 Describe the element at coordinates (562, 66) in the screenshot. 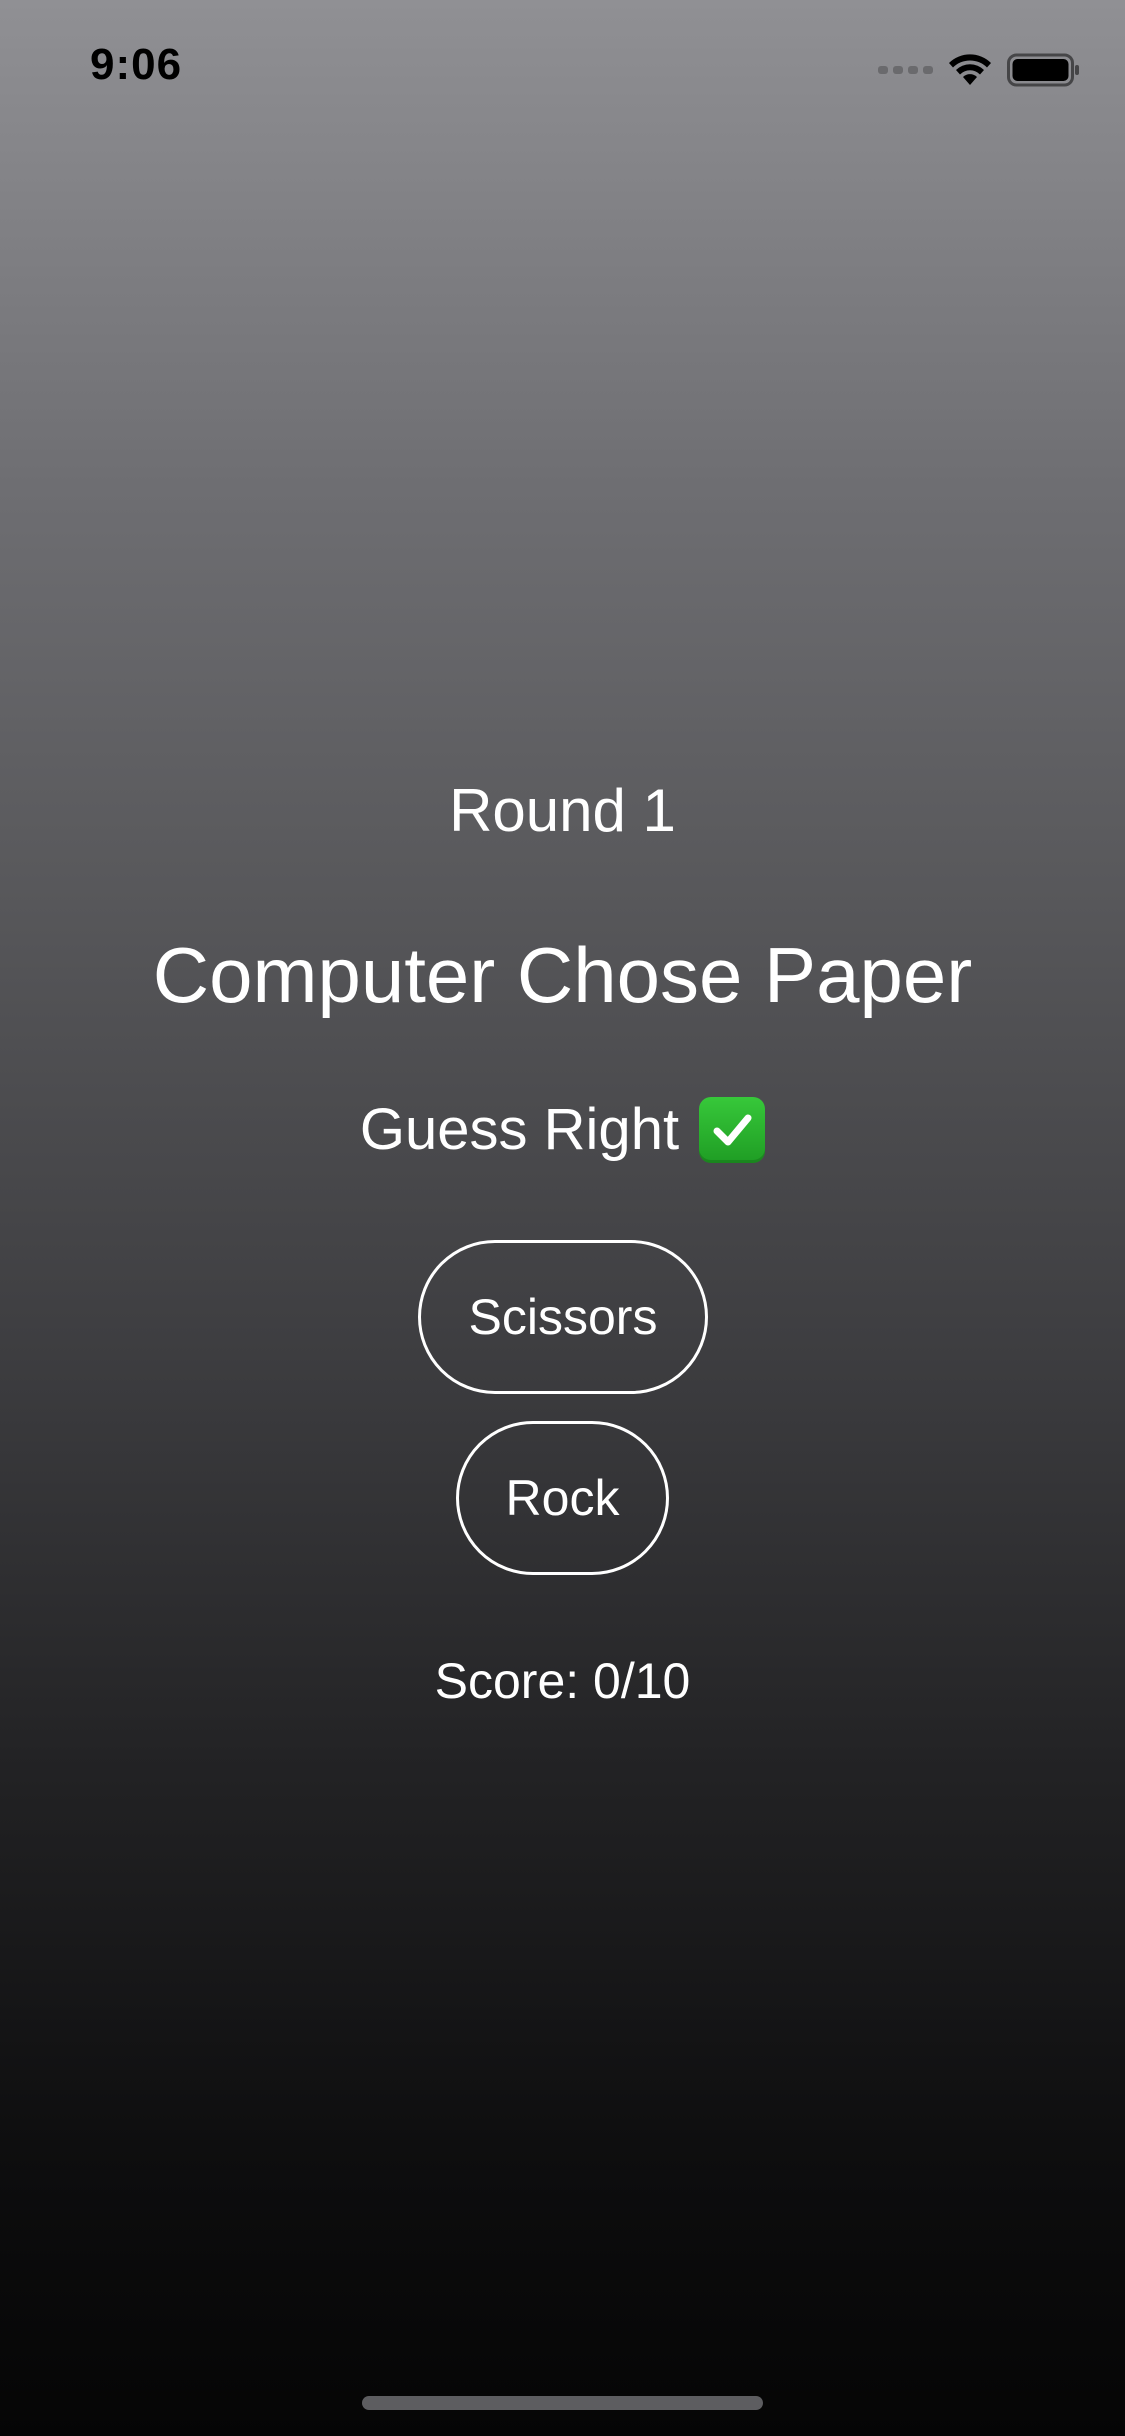

I see `status-bar: 9:06` at that location.